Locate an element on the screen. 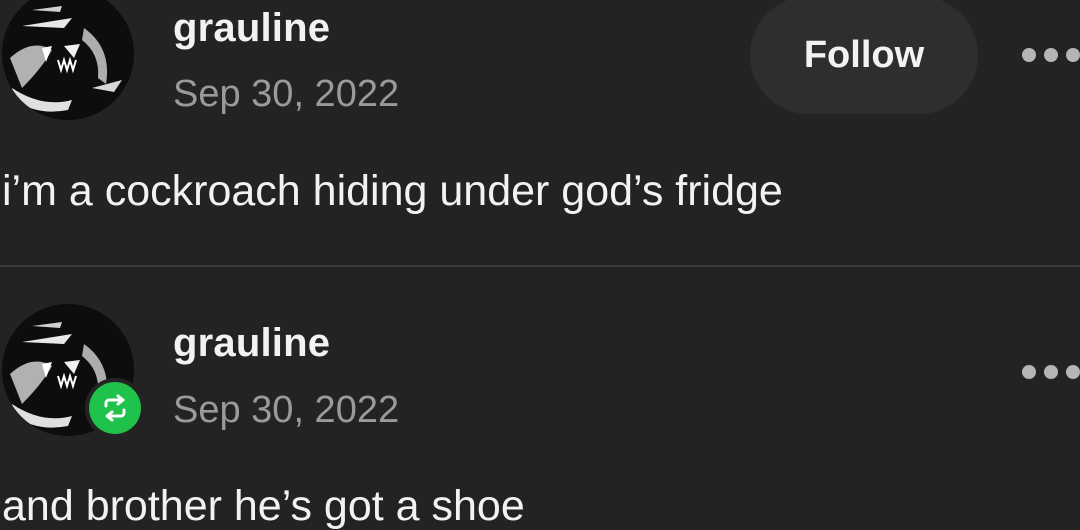 Image resolution: width=1080 pixels, height=530 pixels. reblog-badge is located at coordinates (115, 408).